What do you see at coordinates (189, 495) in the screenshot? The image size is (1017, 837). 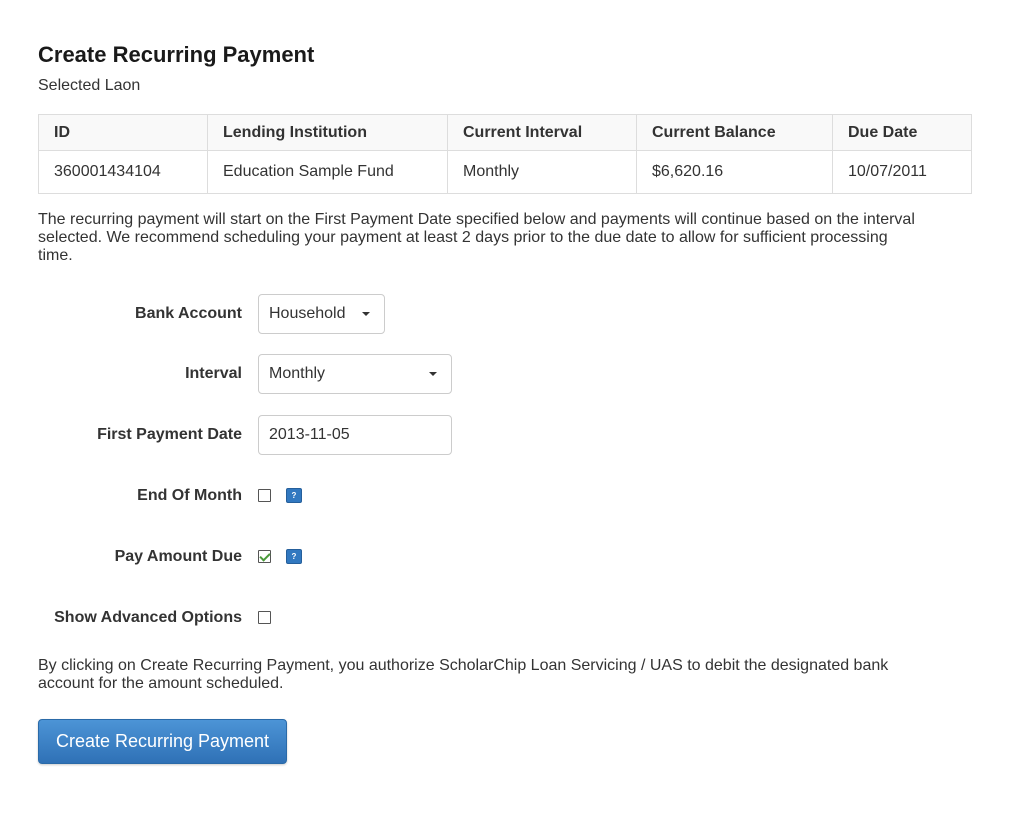 I see `end-of-month-label: End Of Month` at bounding box center [189, 495].